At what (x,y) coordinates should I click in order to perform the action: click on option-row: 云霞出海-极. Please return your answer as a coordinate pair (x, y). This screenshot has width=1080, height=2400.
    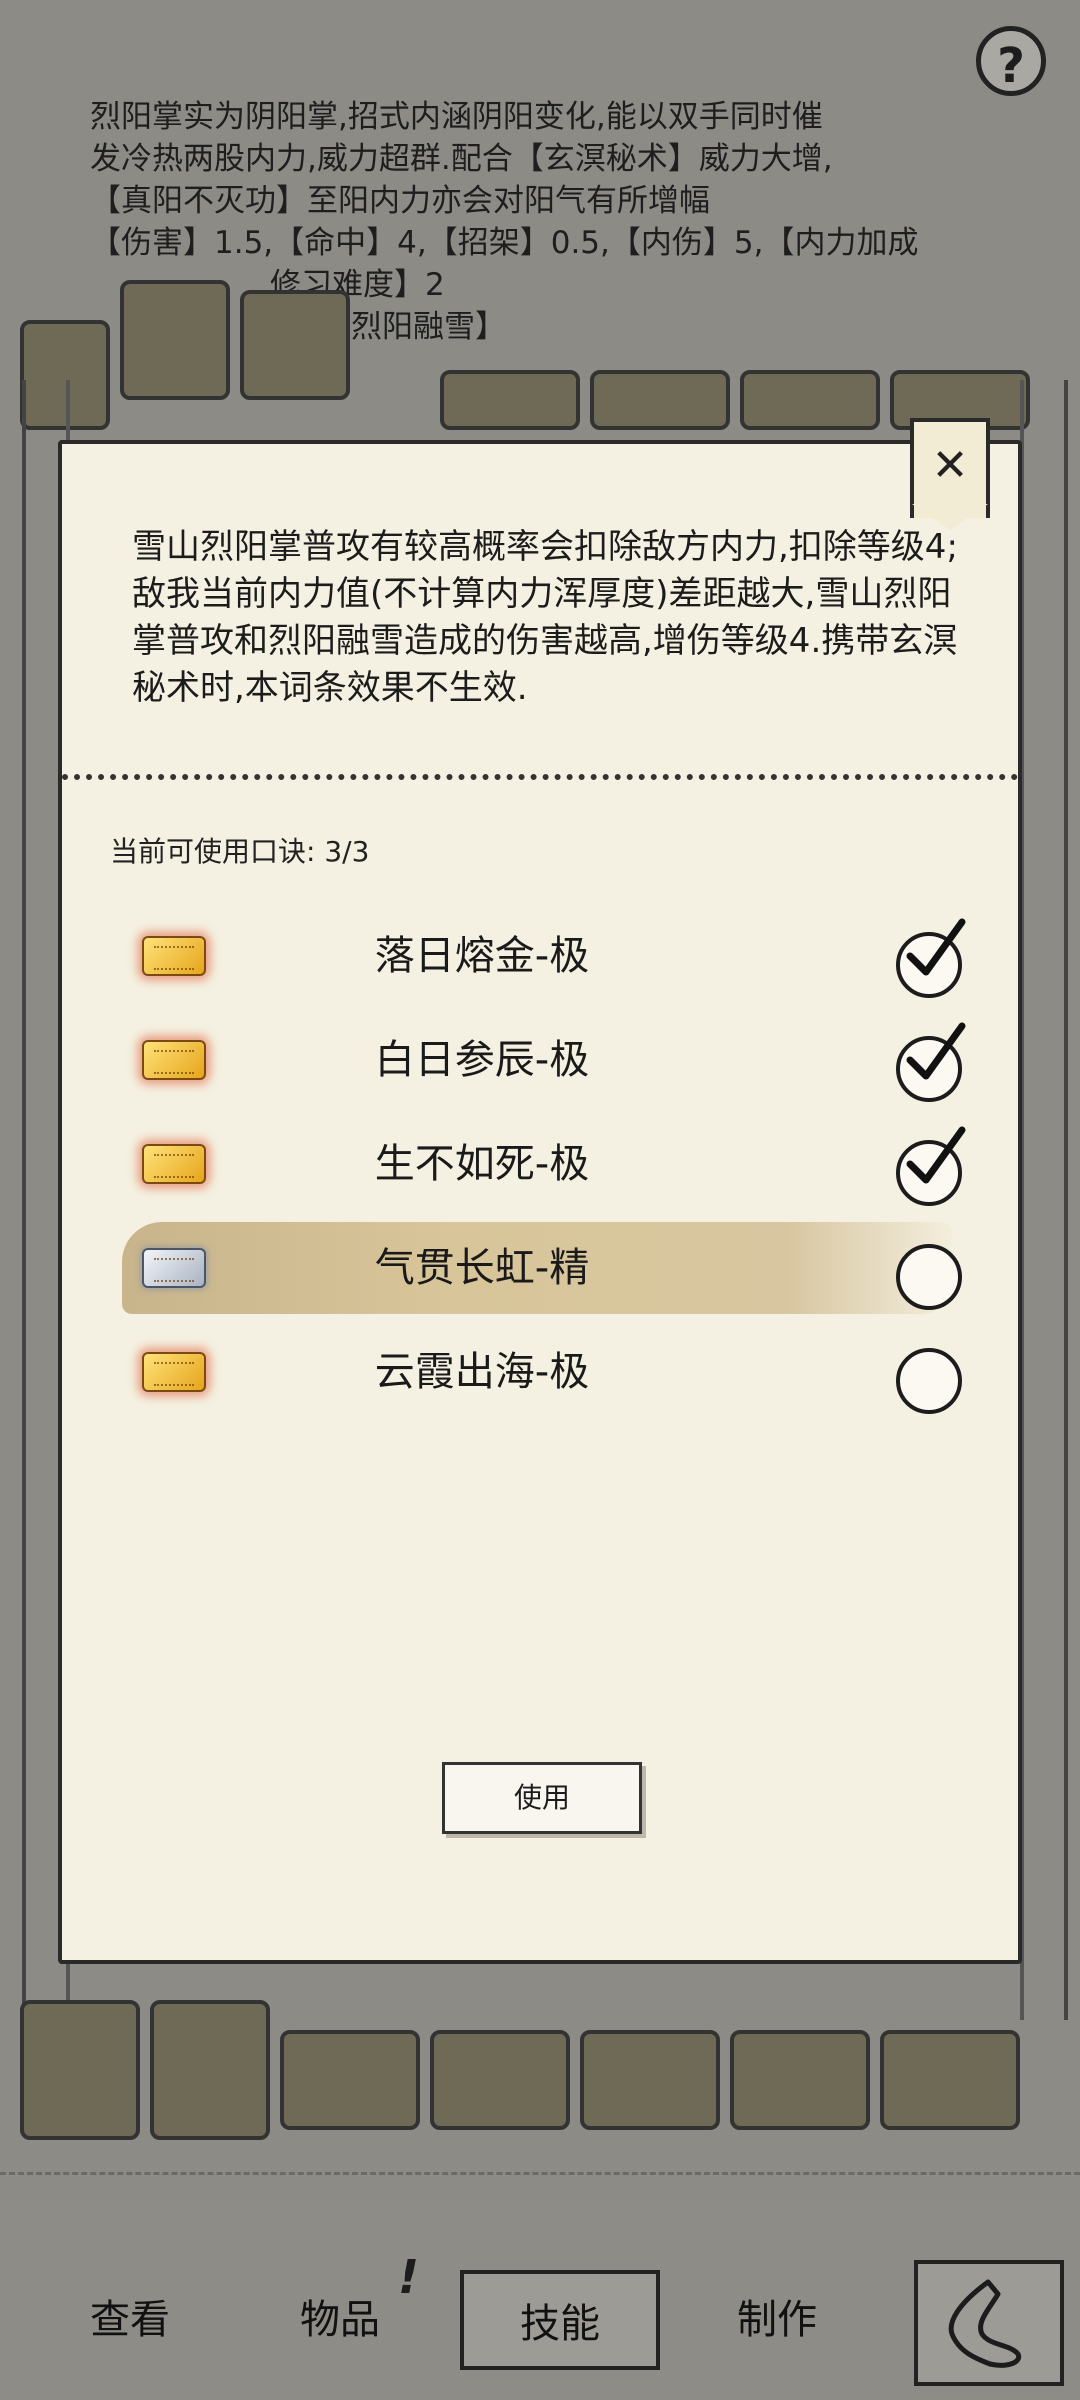
    Looking at the image, I should click on (540, 1372).